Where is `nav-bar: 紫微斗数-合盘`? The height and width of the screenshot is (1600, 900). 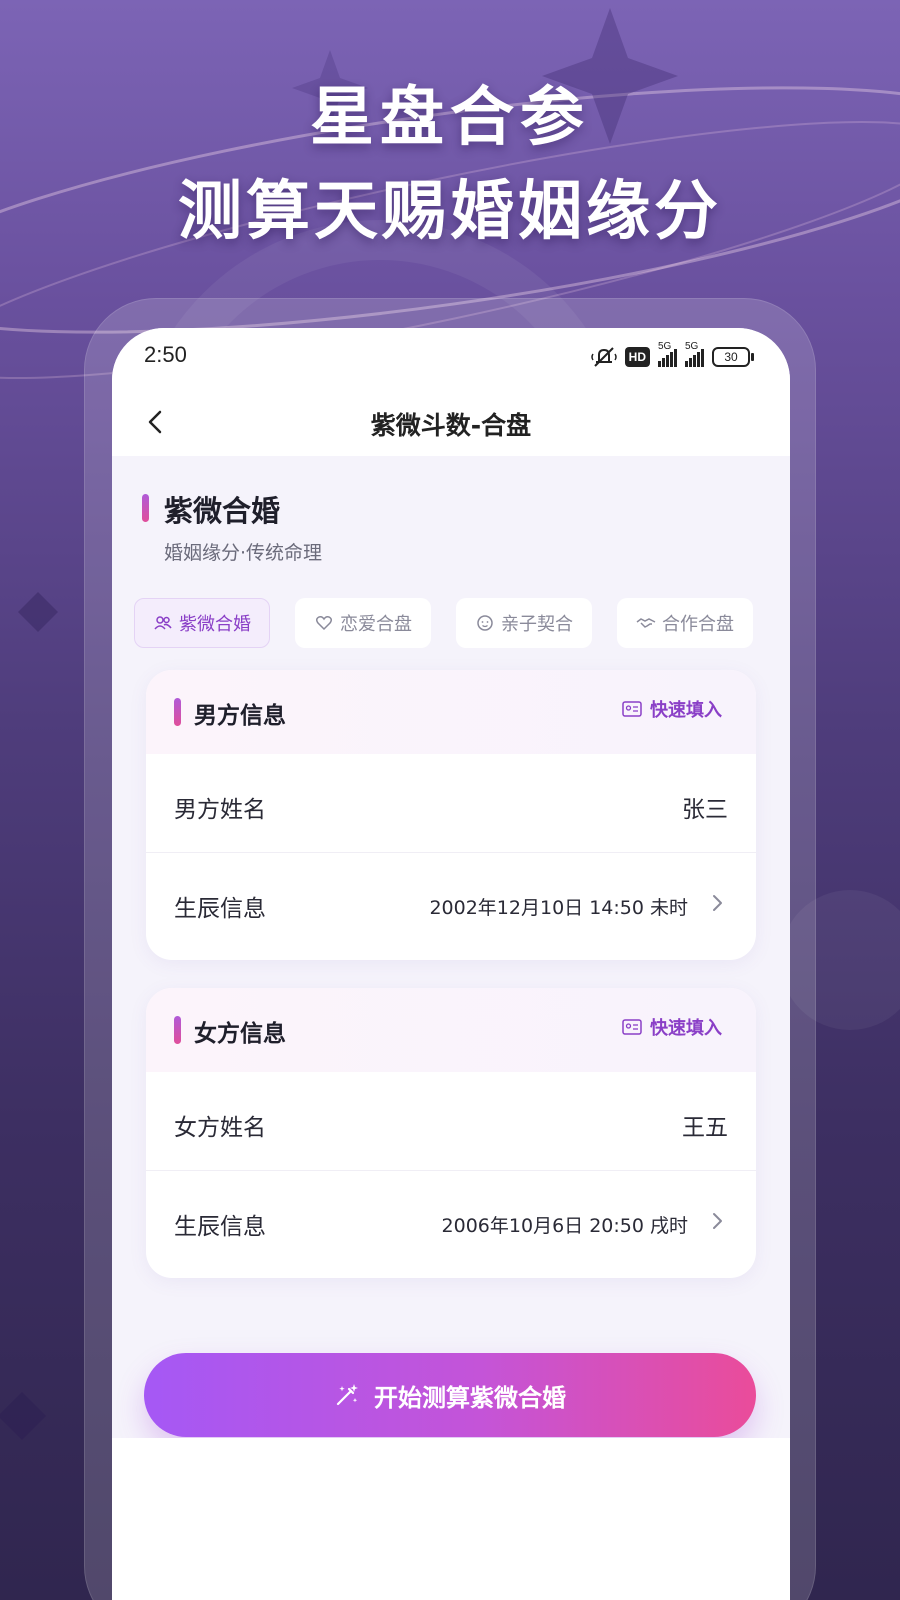
nav-bar: 紫微斗数-合盘 is located at coordinates (451, 422).